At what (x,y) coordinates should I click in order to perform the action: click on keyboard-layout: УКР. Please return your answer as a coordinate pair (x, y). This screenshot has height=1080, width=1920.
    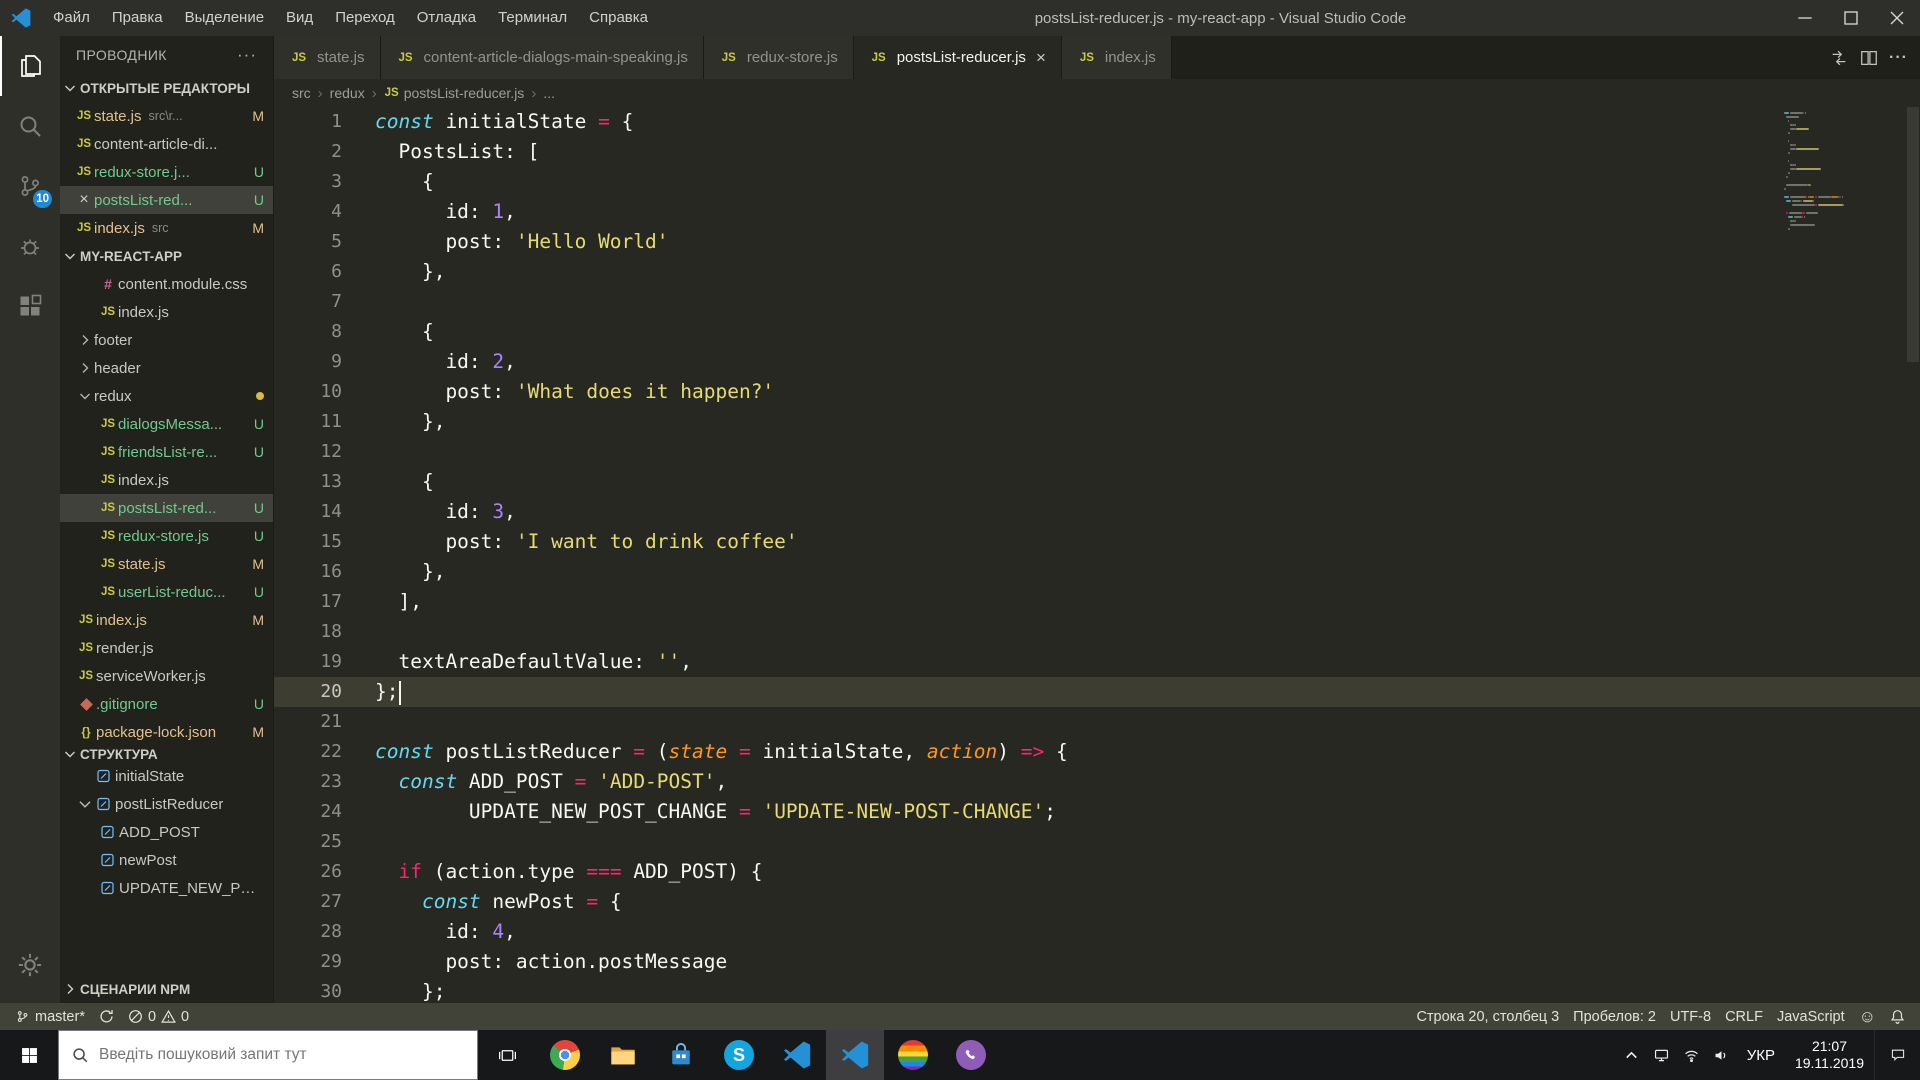
    Looking at the image, I should click on (1761, 1055).